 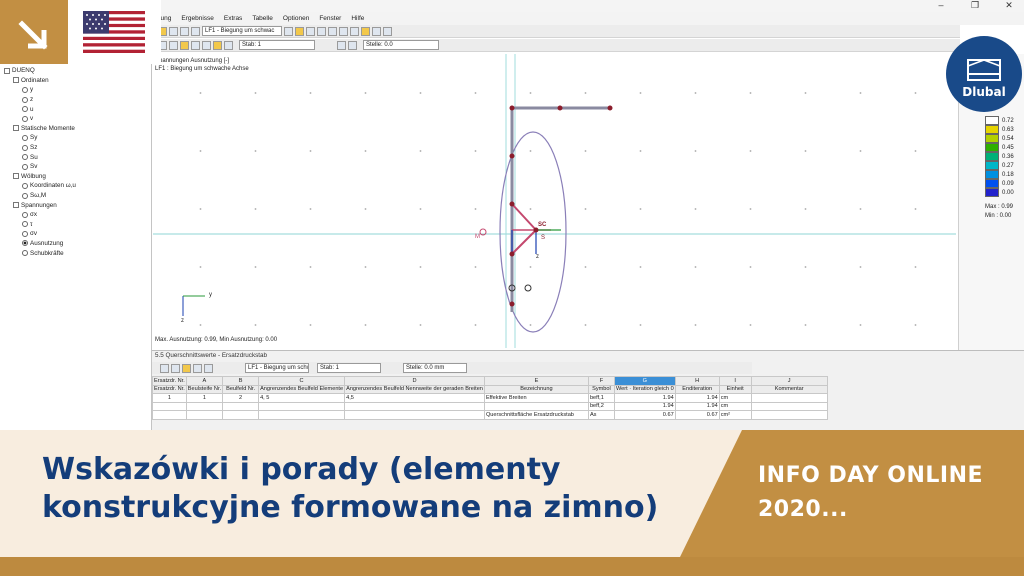 What do you see at coordinates (75, 129) in the screenshot?
I see `tree-item: Statische Momente` at bounding box center [75, 129].